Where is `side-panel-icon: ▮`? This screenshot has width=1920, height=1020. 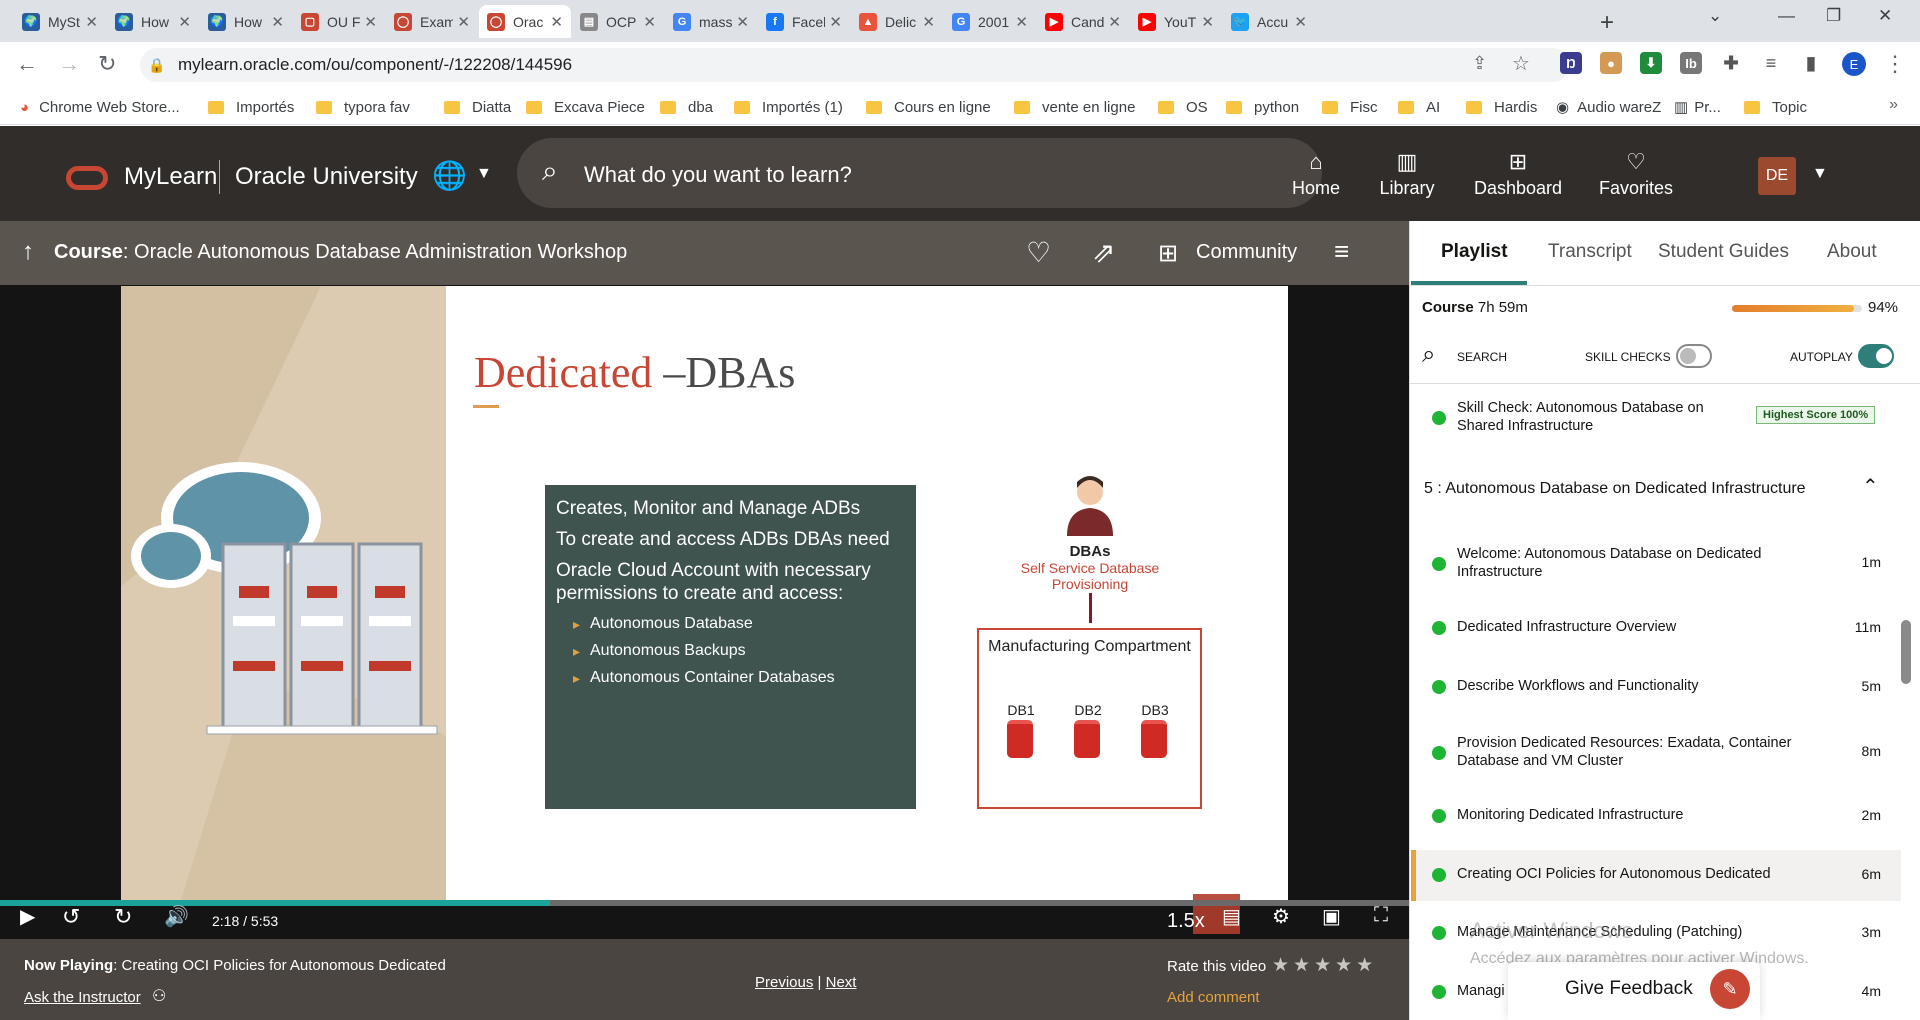
side-panel-icon: ▮ is located at coordinates (1811, 63).